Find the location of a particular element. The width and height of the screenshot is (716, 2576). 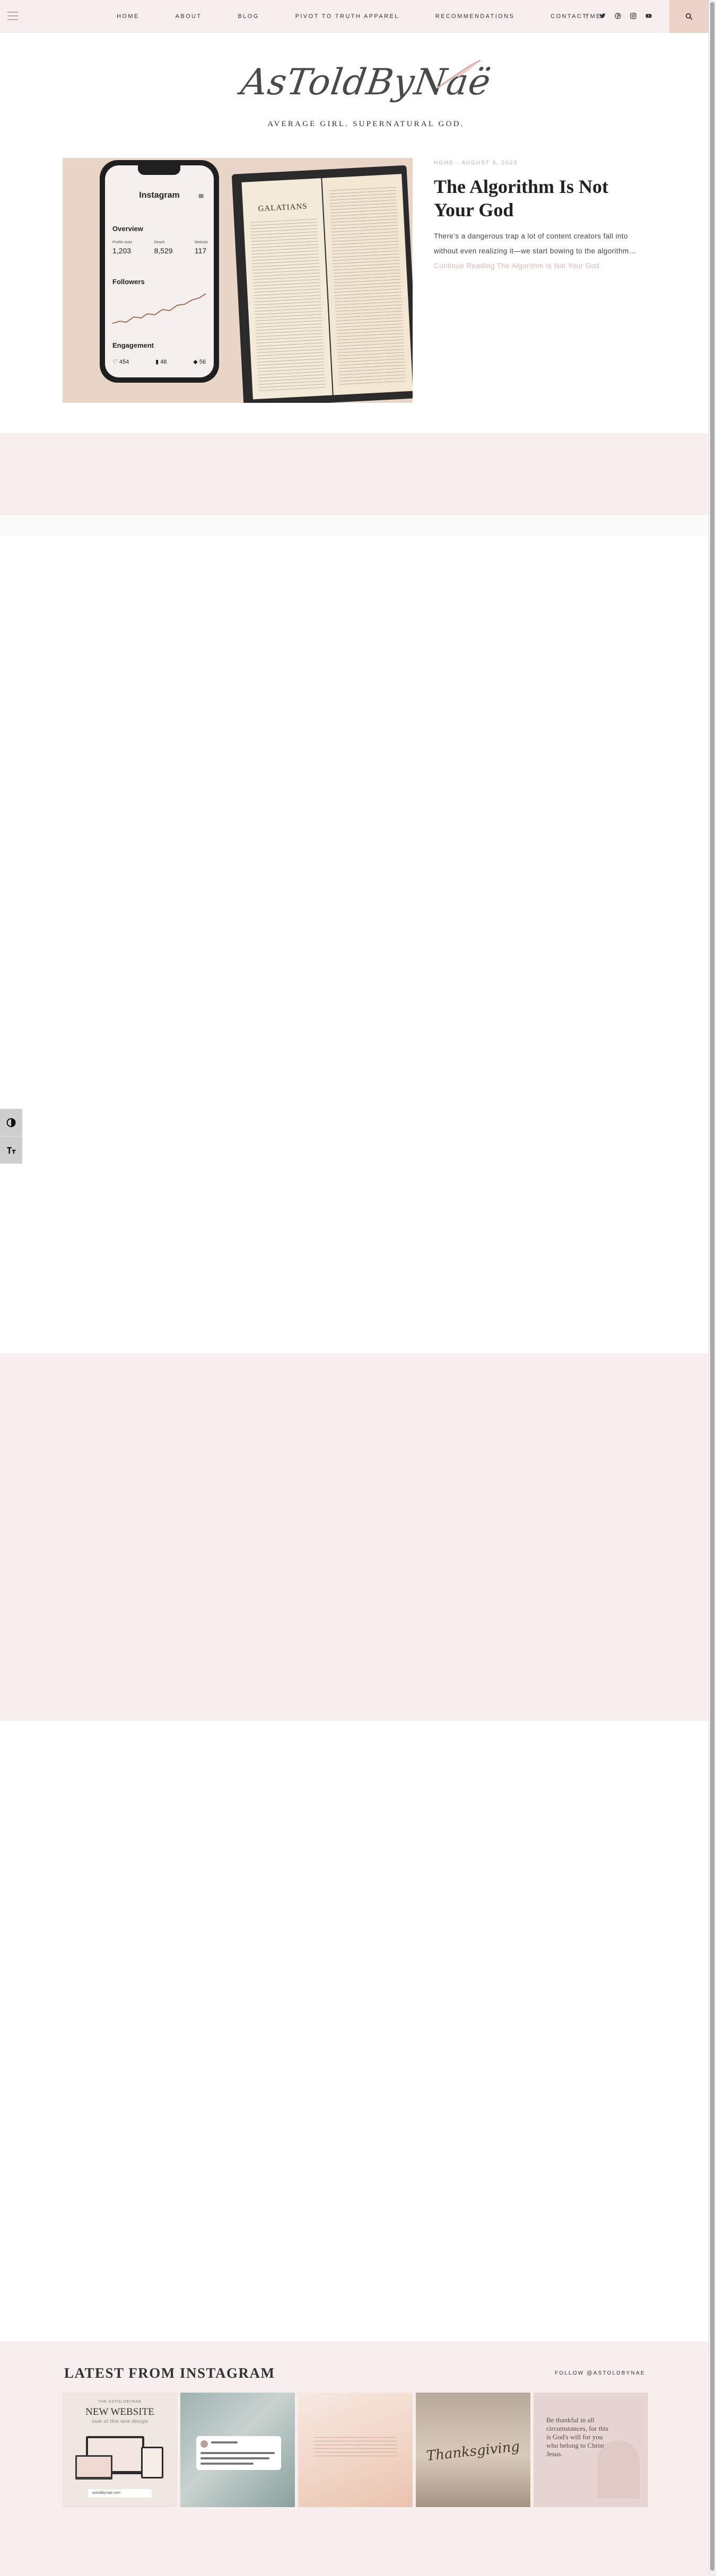

laptop-illustration is located at coordinates (94, 2467).